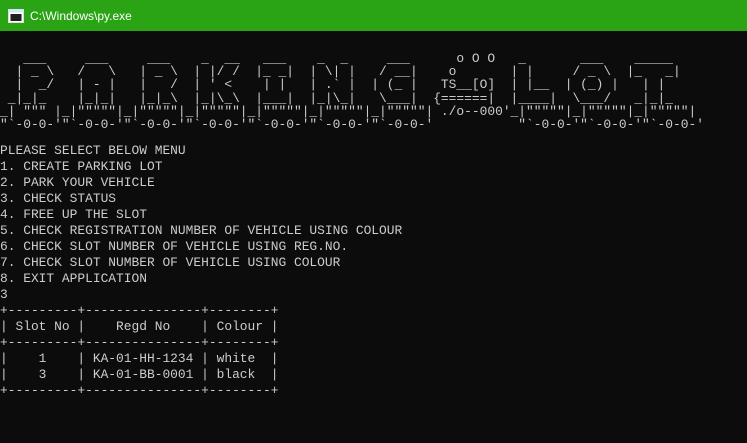 The height and width of the screenshot is (443, 747). I want to click on table-row: | 1 | KA-01-HH-1234 | white |, so click(139, 359).